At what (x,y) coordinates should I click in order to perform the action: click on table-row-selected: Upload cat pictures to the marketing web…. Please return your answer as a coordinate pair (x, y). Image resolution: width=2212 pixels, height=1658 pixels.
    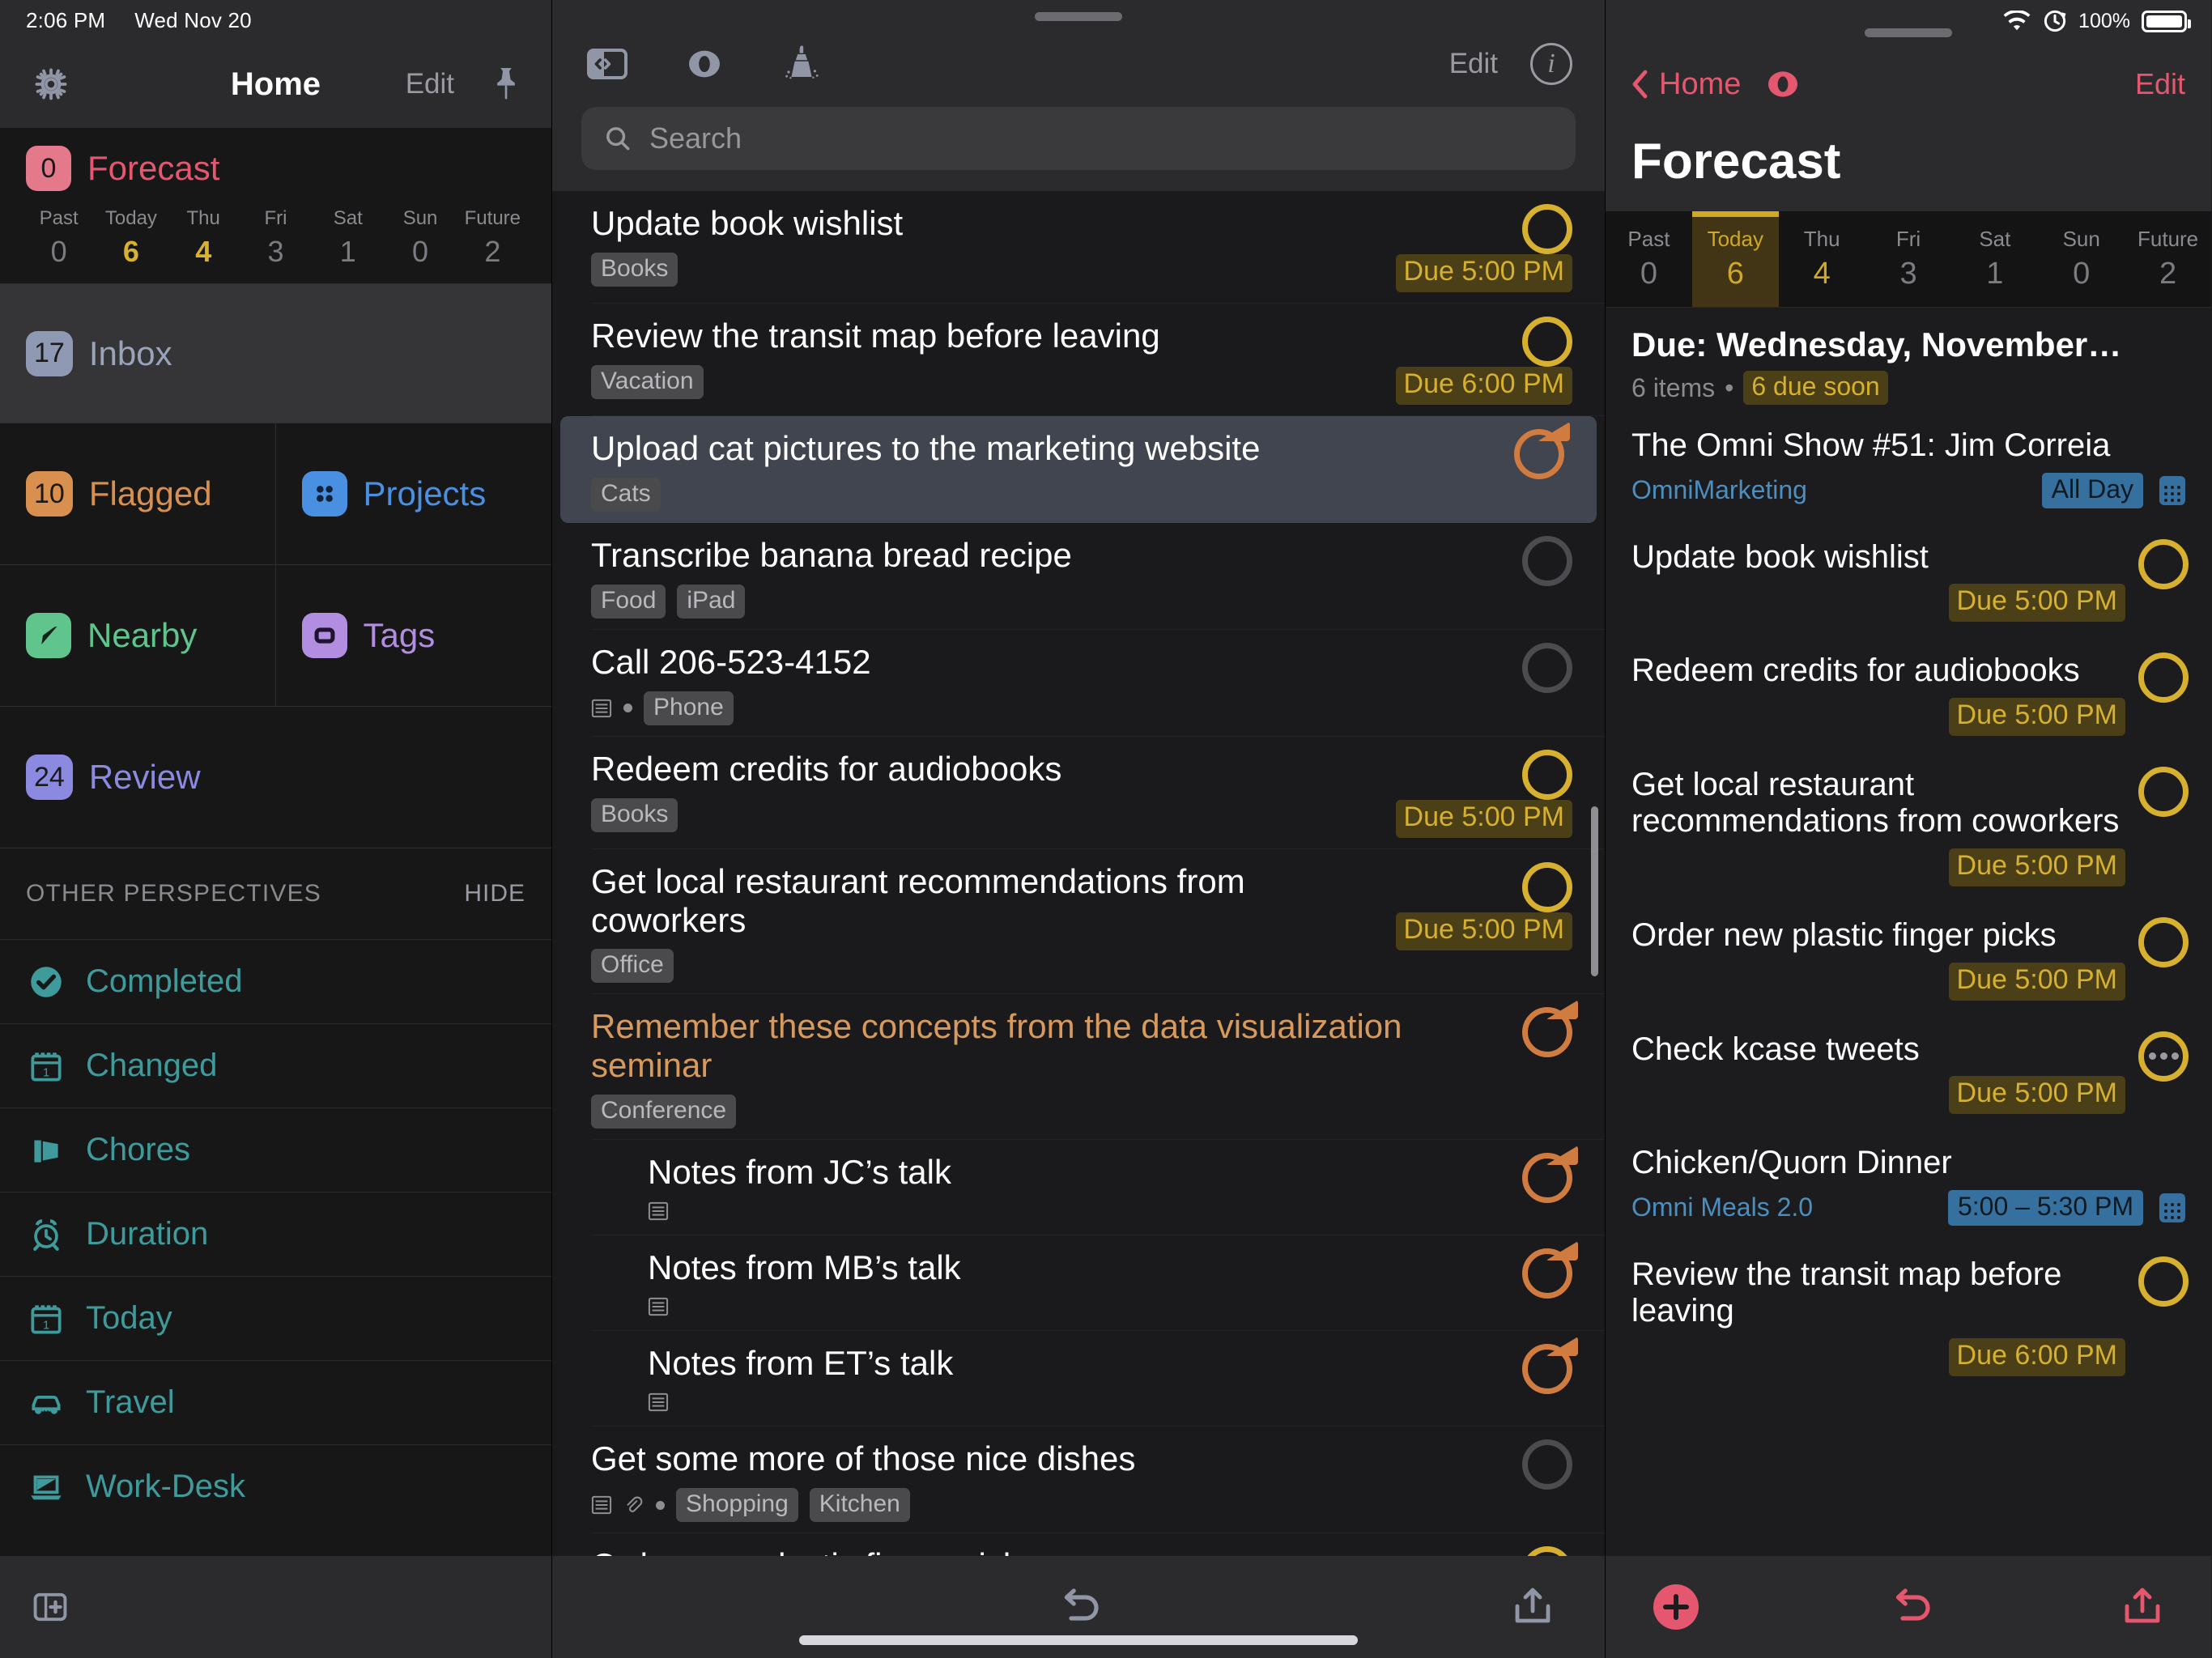
    Looking at the image, I should click on (1079, 469).